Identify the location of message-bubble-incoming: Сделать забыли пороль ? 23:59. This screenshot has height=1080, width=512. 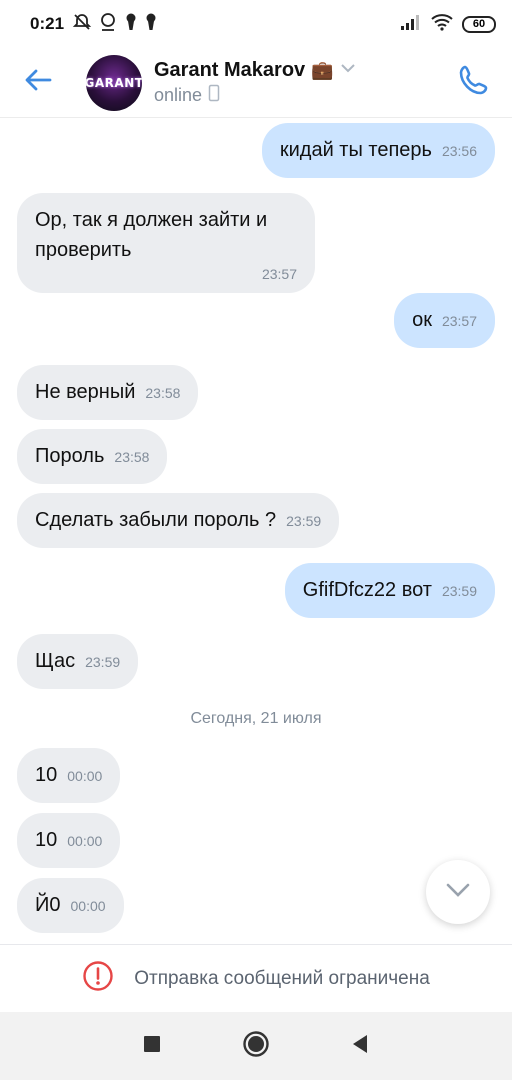
(178, 520).